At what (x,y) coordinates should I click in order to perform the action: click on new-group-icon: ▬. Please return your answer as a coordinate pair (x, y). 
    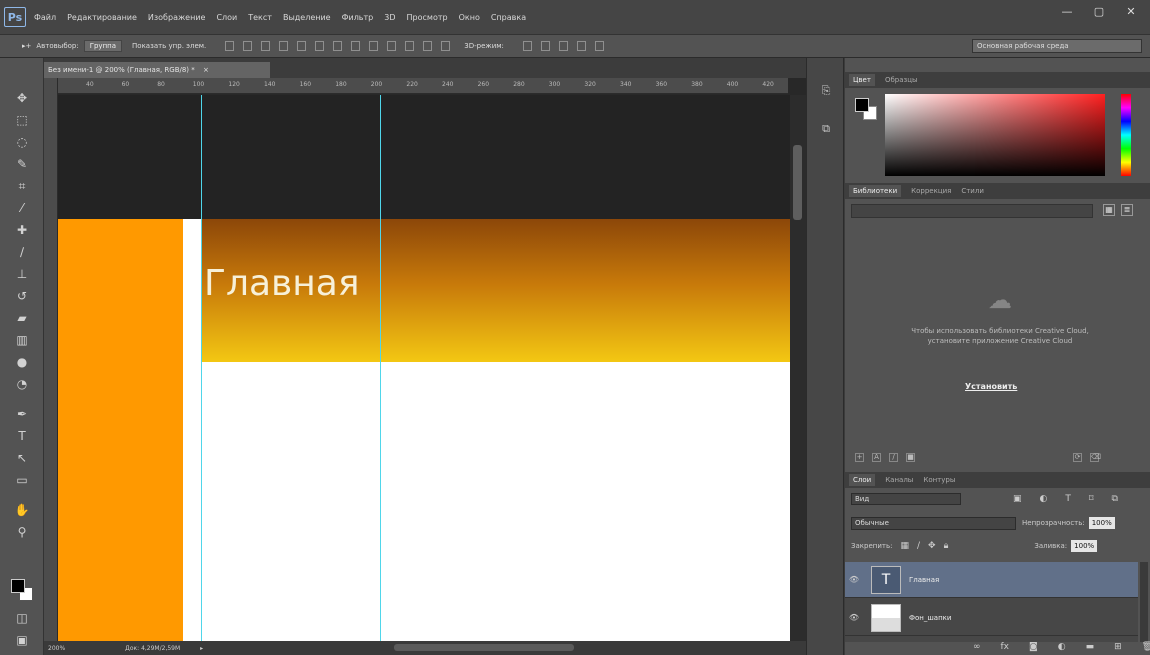
    Looking at the image, I should click on (1090, 647).